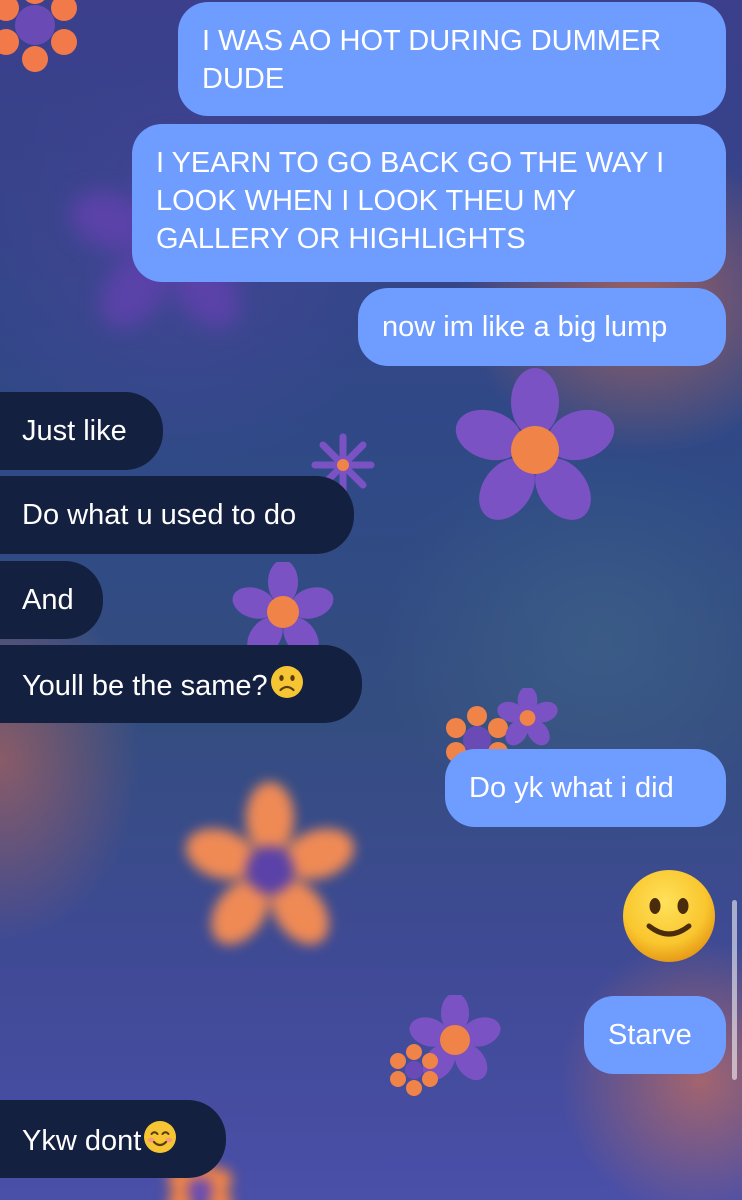  I want to click on message-bubble-outgoing: now im like a big lump, so click(542, 327).